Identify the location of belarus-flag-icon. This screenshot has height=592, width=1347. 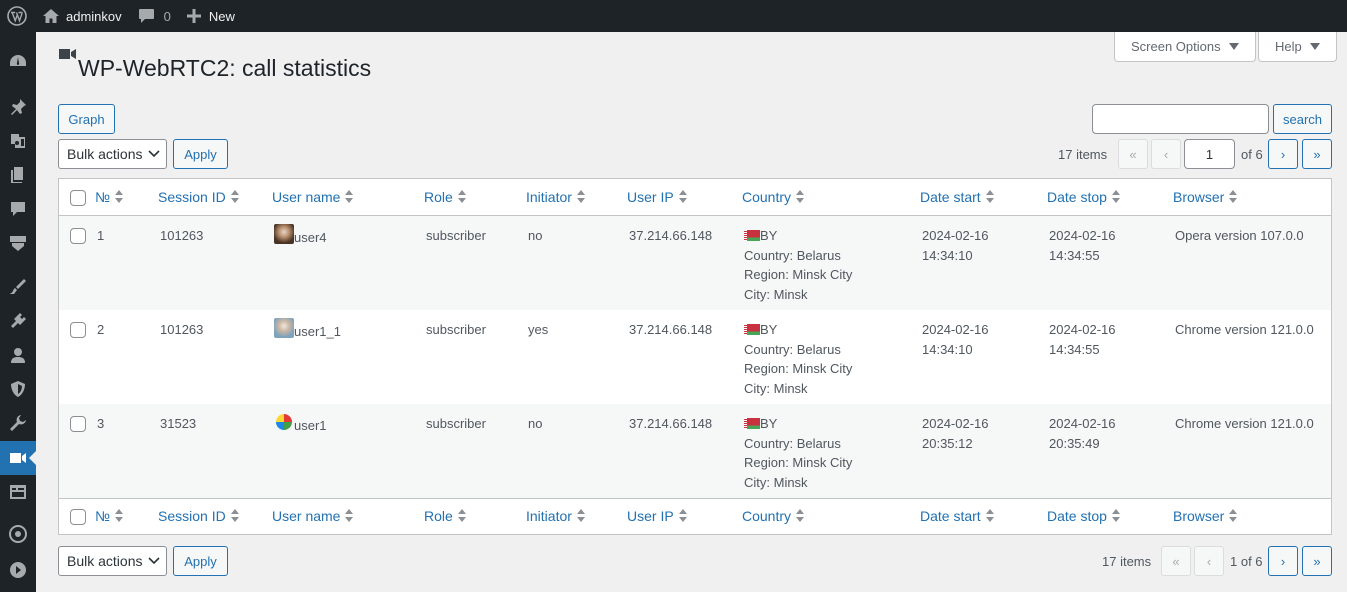
(752, 423).